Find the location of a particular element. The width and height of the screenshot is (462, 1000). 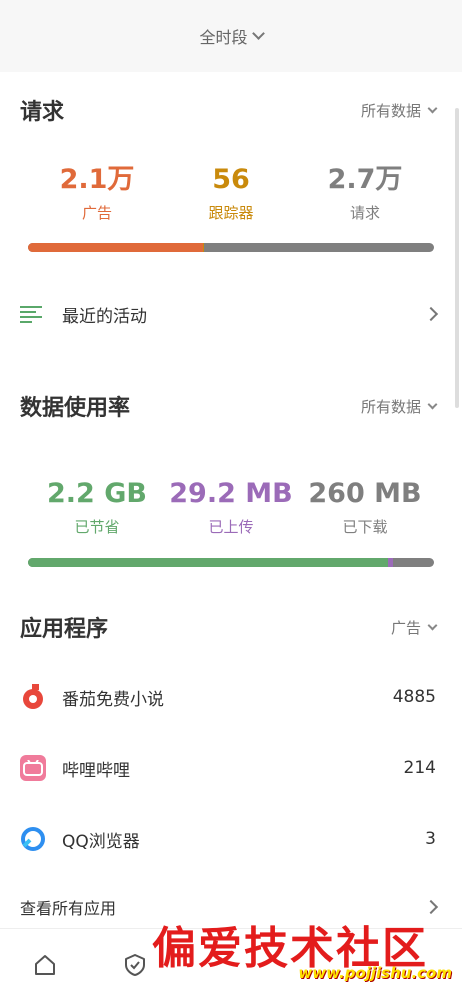

stat-ads: 2.1万 广告 is located at coordinates (97, 193).